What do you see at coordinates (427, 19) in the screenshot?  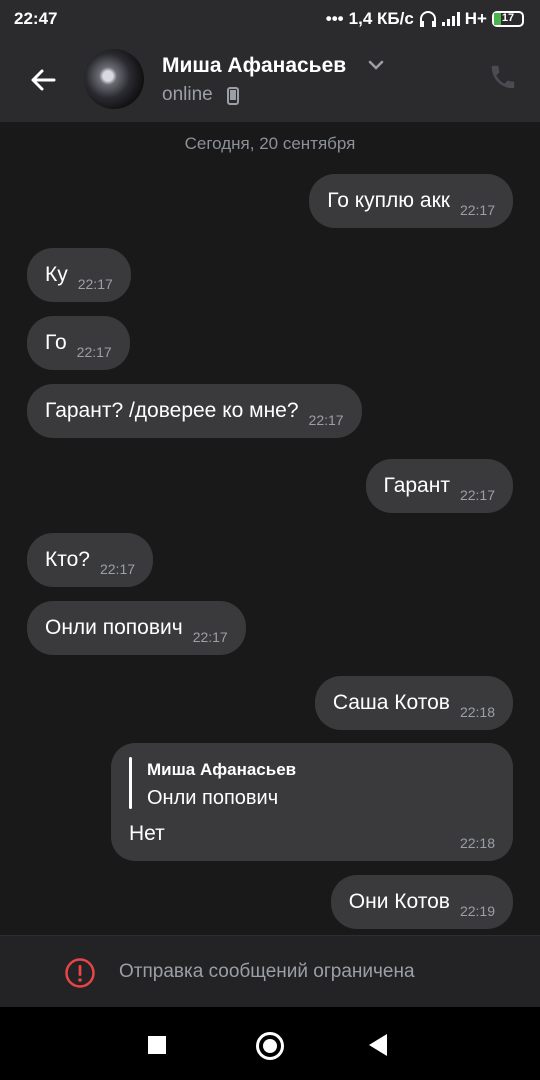 I see `headphones-icon` at bounding box center [427, 19].